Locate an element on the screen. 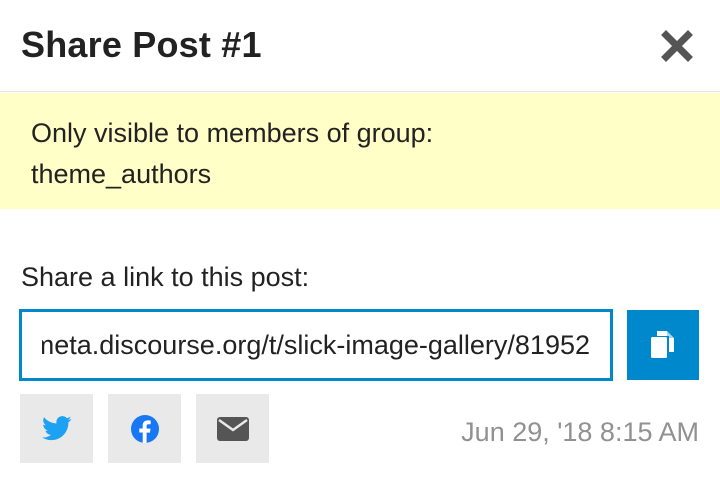  twitter-icon is located at coordinates (56, 428).